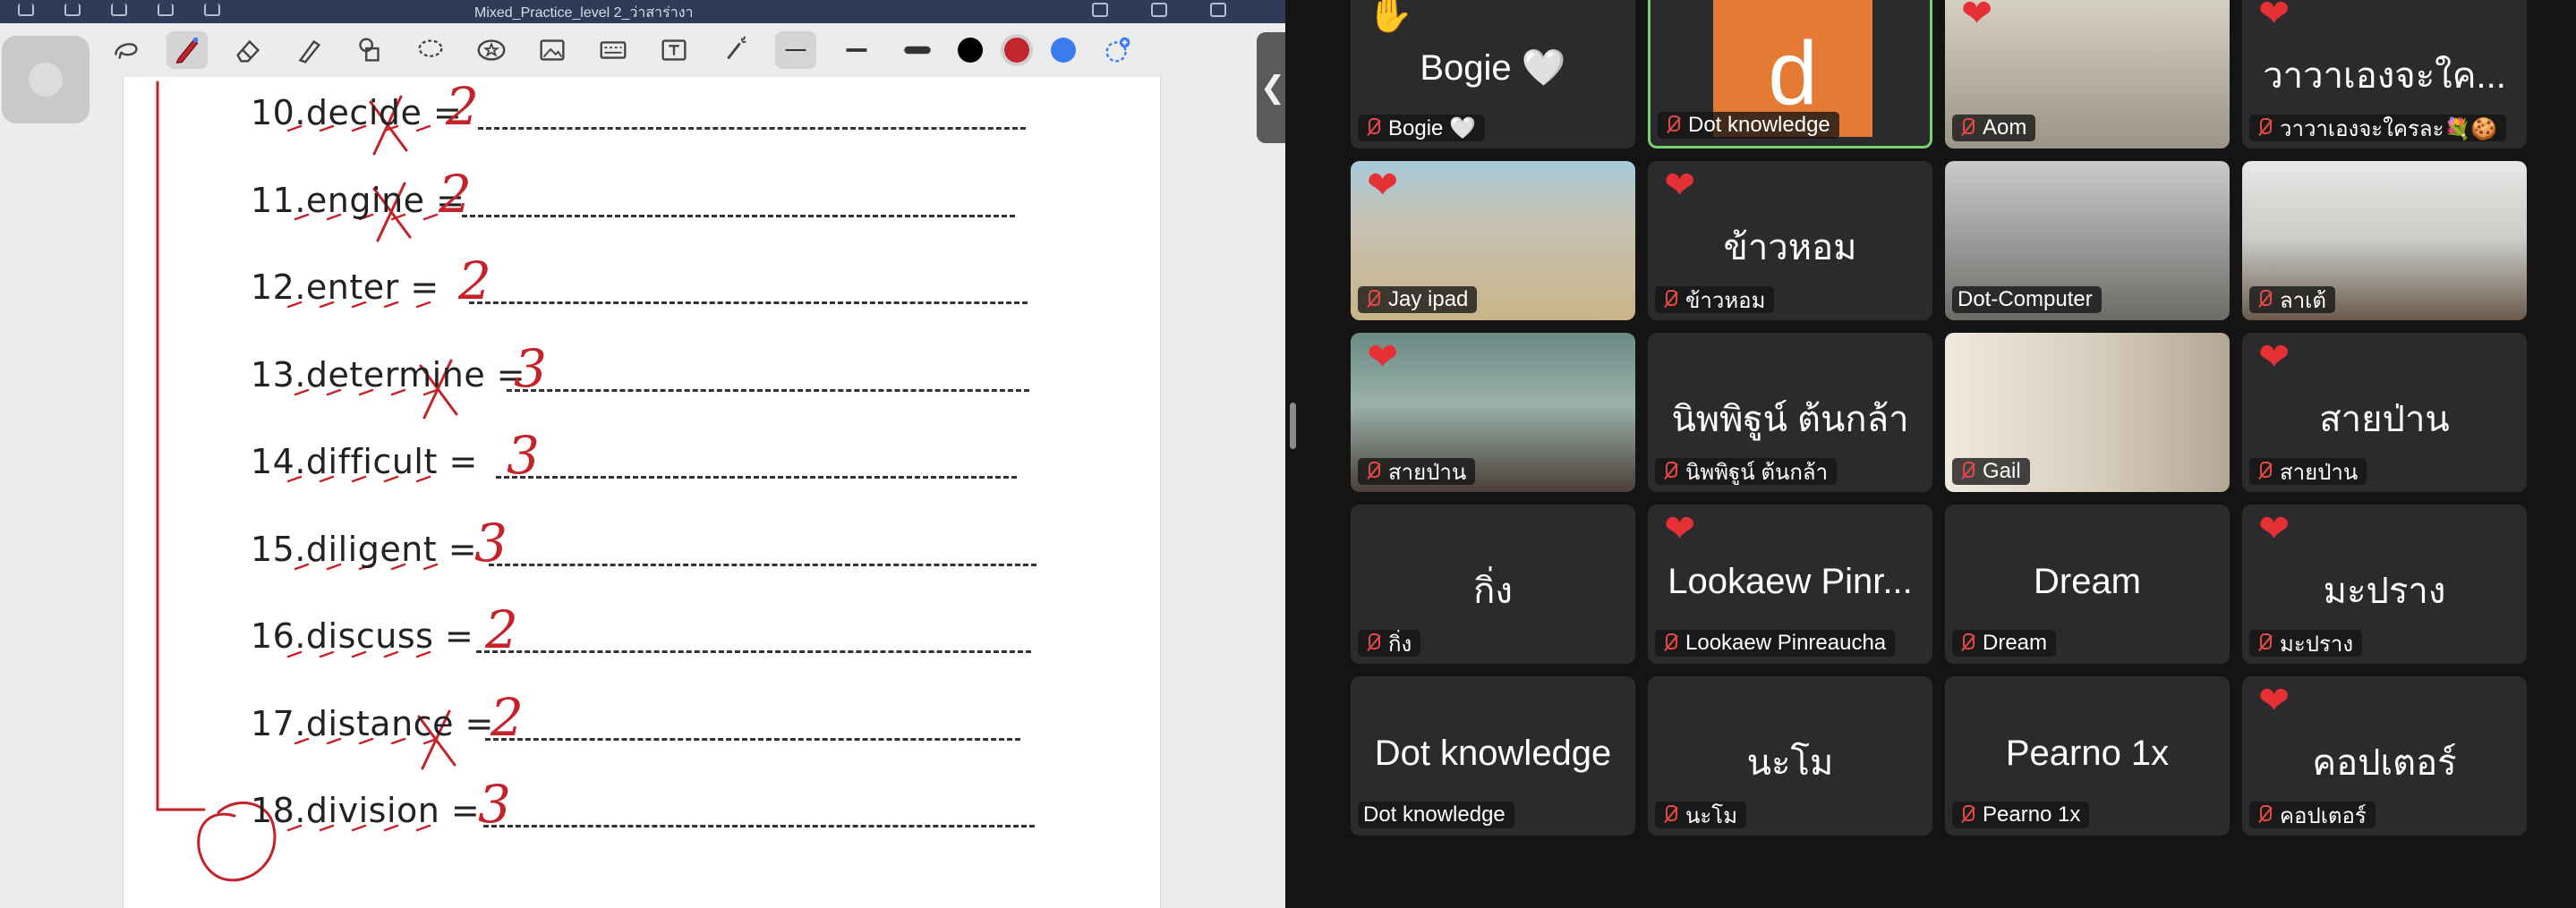 The image size is (2576, 908). What do you see at coordinates (1493, 584) in the screenshot?
I see `participant-tile: กิ่ง กิ่ง` at bounding box center [1493, 584].